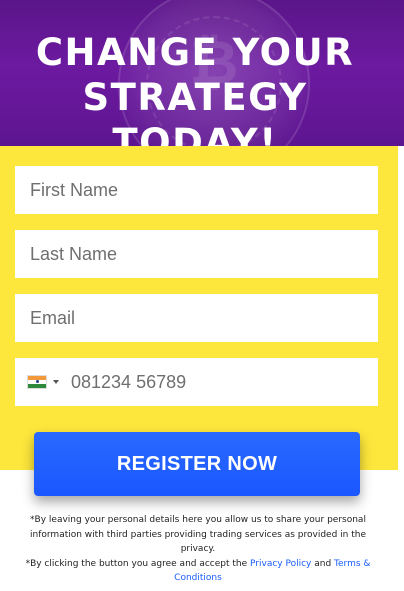 The width and height of the screenshot is (404, 591). What do you see at coordinates (196, 254) in the screenshot?
I see `last-name-input` at bounding box center [196, 254].